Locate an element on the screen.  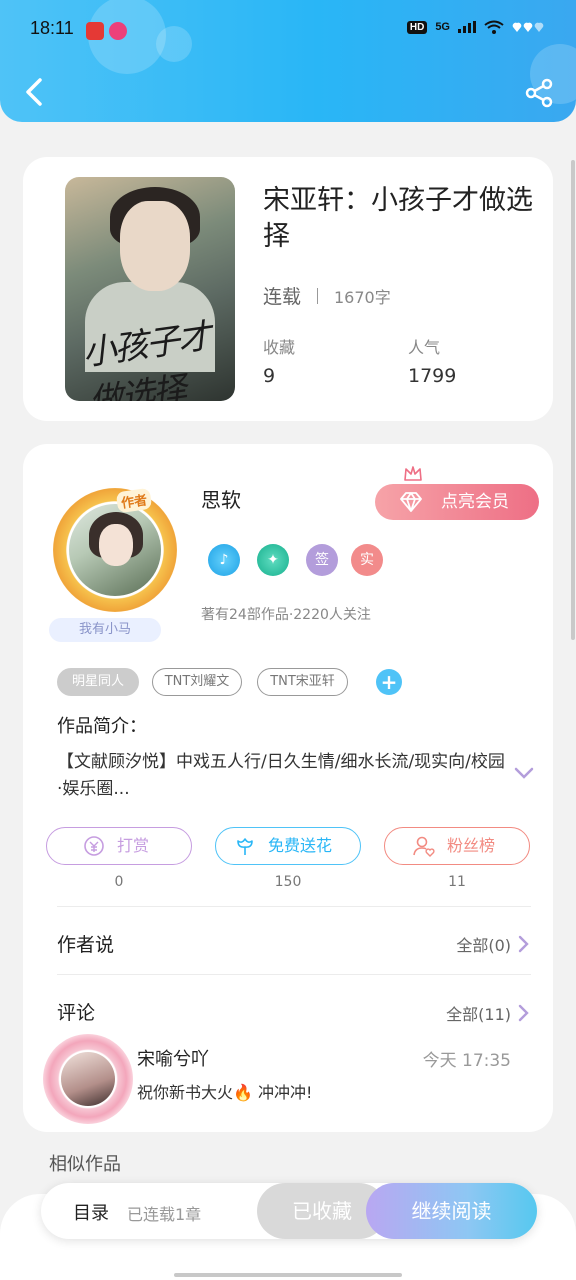
tag-chip: 明星同人 is located at coordinates (98, 682).